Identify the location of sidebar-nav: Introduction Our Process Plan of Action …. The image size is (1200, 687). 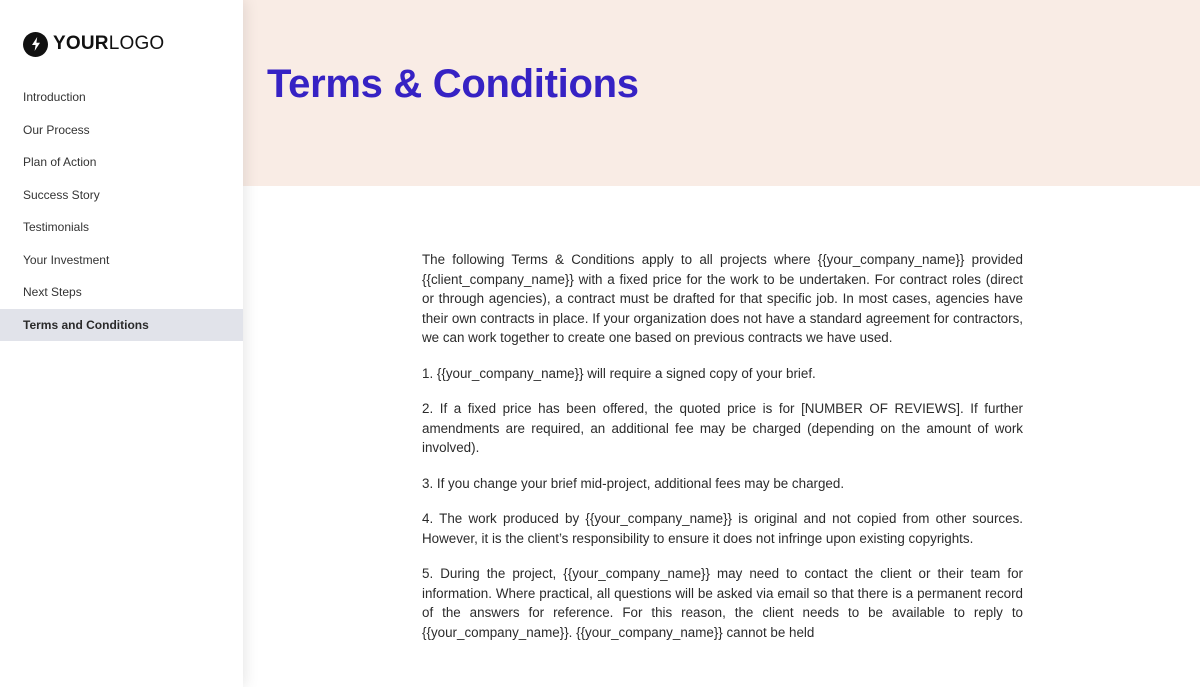
(121, 211).